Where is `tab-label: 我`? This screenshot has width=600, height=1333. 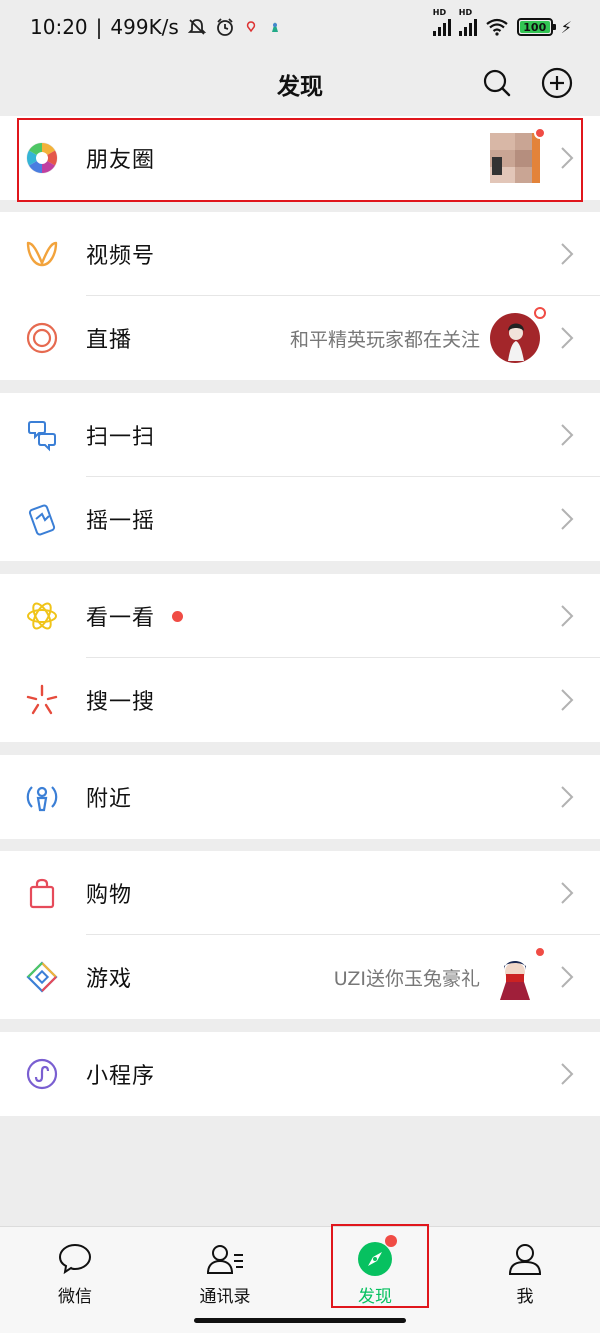
tab-label: 我 is located at coordinates (525, 1297).